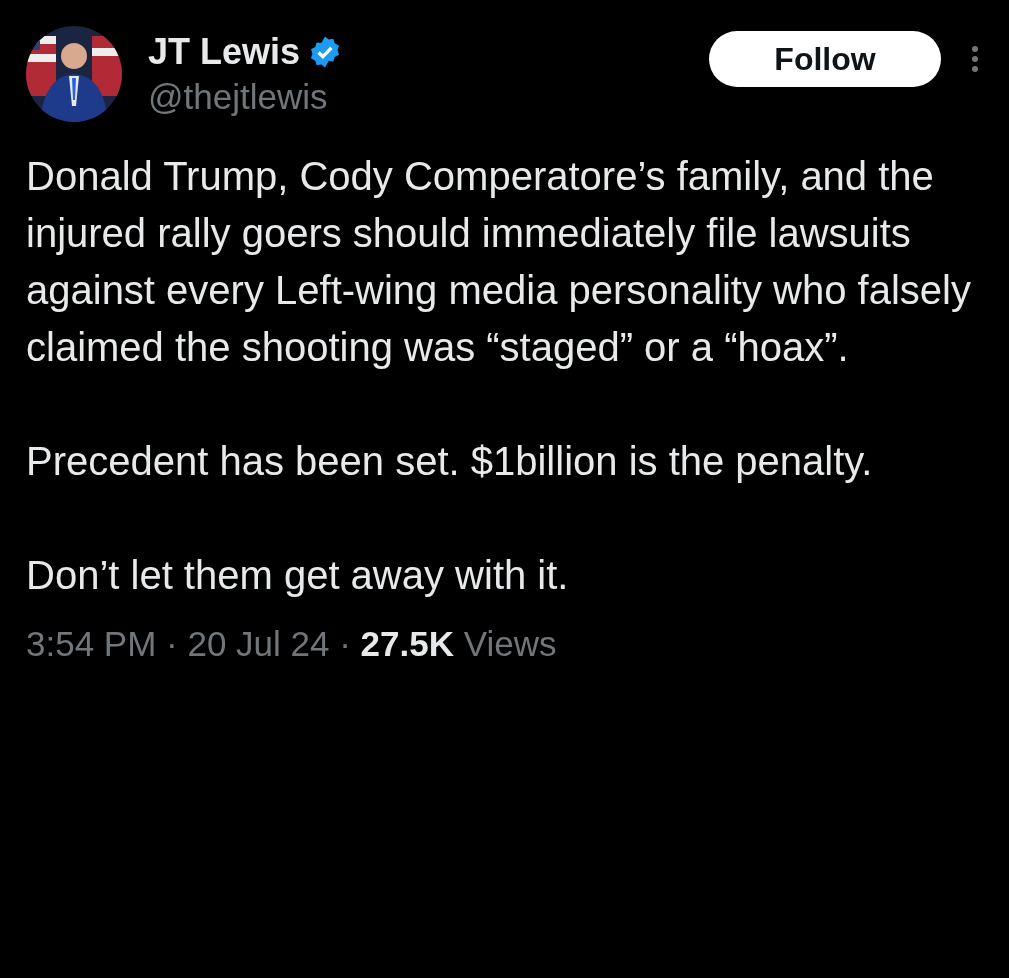 The height and width of the screenshot is (978, 1009). Describe the element at coordinates (224, 52) in the screenshot. I see `author-name: JT Lewis` at that location.